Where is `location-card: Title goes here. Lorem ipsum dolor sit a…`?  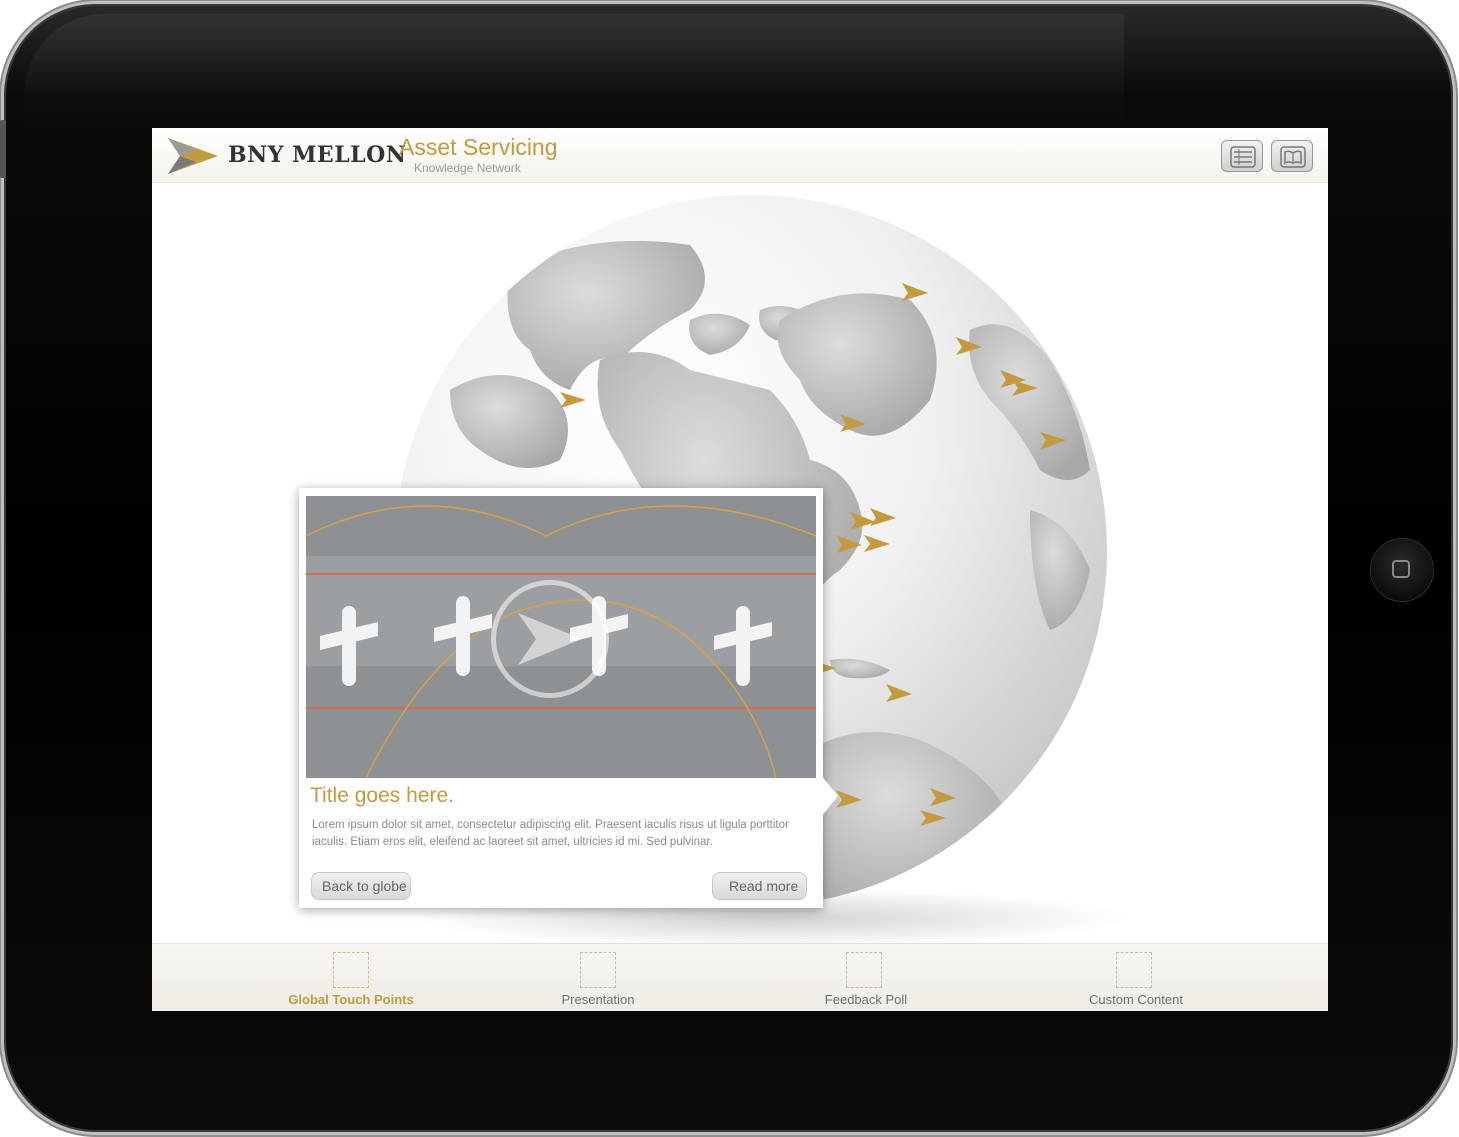 location-card: Title goes here. Lorem ipsum dolor sit a… is located at coordinates (568, 698).